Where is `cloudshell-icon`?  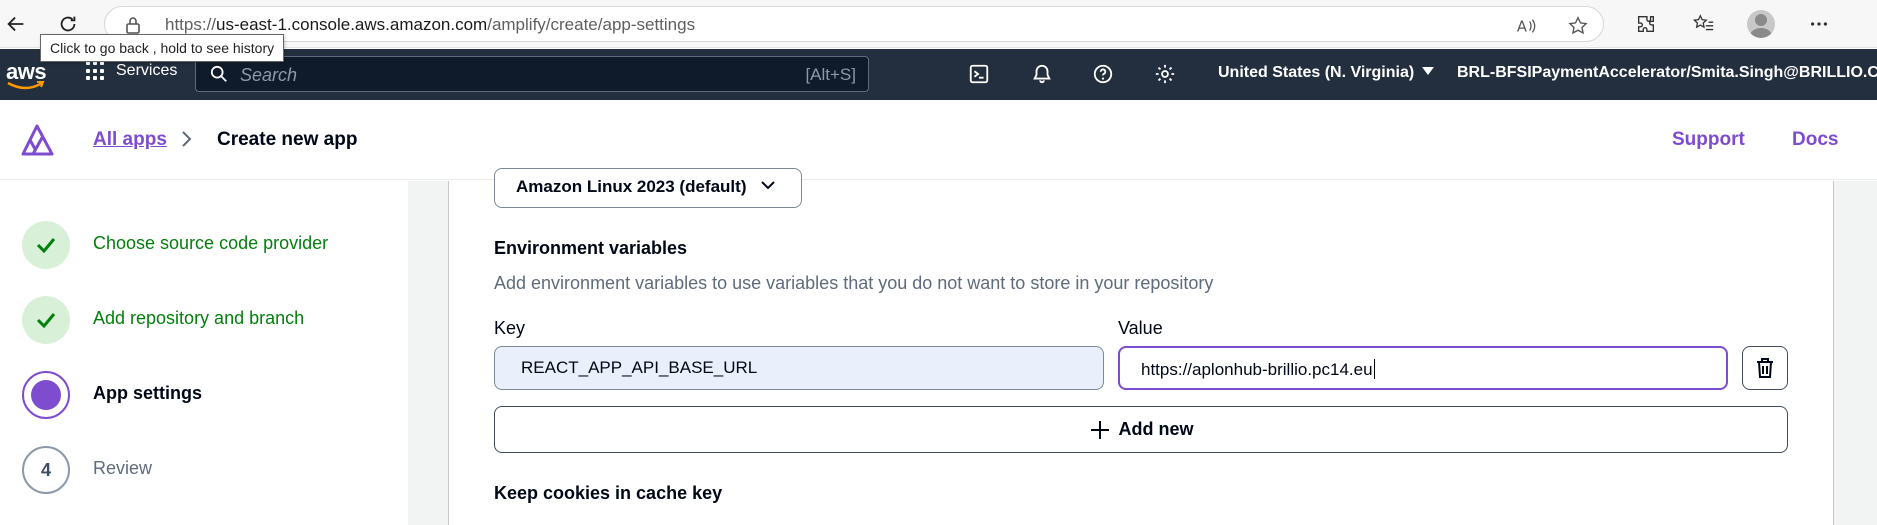 cloudshell-icon is located at coordinates (979, 74).